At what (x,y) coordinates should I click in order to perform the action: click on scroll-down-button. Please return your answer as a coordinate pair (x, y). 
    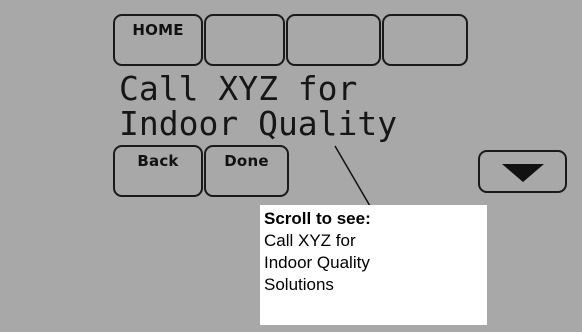
    Looking at the image, I should click on (522, 171).